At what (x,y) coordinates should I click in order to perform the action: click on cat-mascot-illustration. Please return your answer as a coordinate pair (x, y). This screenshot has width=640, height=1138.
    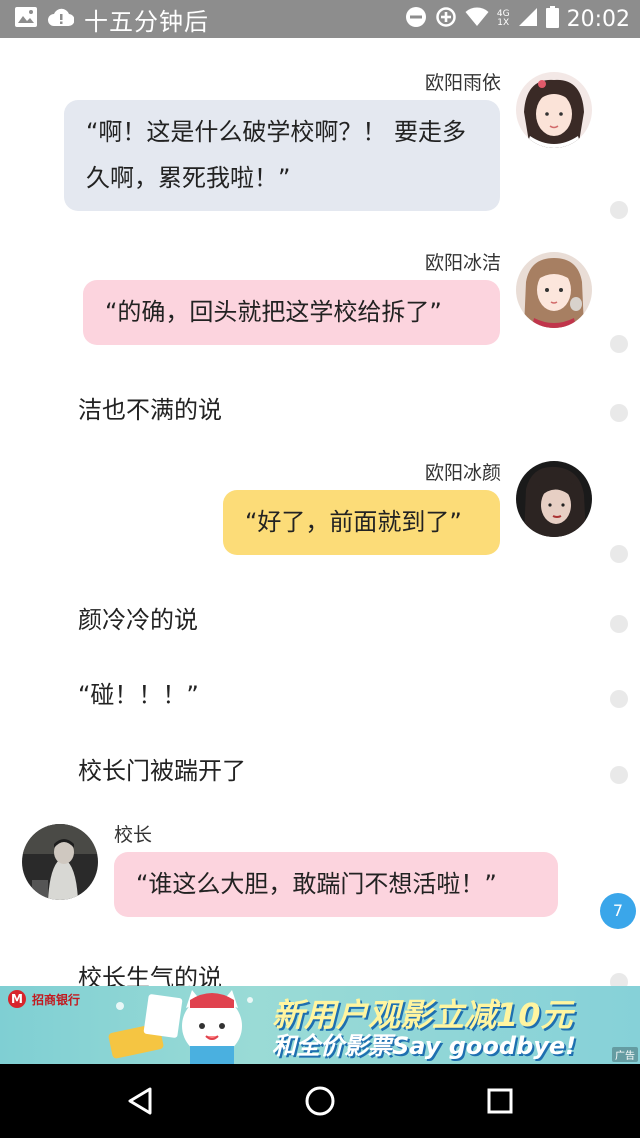
    Looking at the image, I should click on (180, 1027).